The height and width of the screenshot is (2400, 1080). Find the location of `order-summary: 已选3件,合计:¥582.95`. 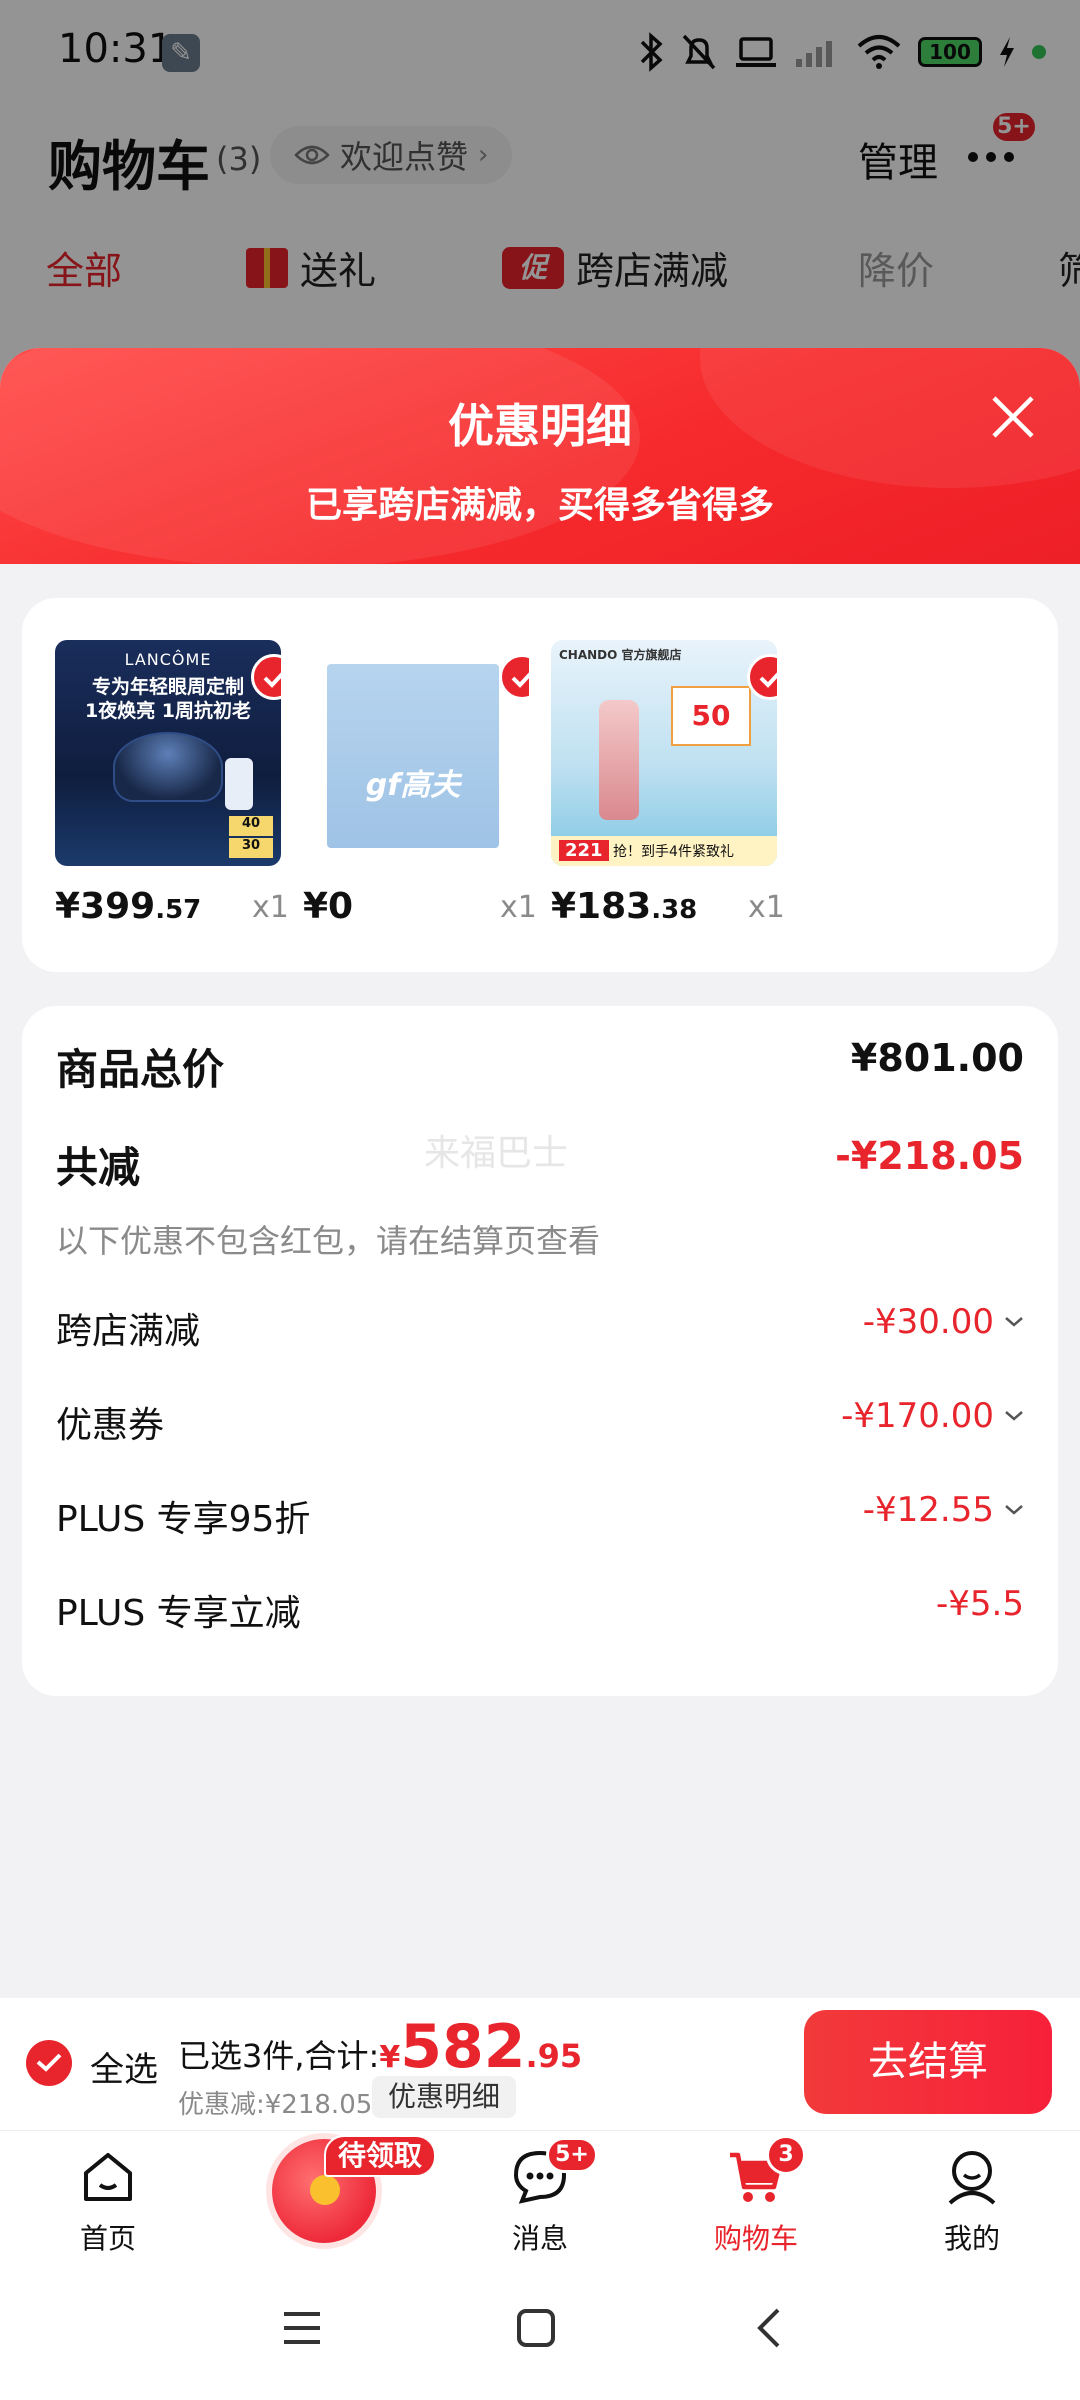

order-summary: 已选3件,合计:¥582.95 is located at coordinates (380, 2047).